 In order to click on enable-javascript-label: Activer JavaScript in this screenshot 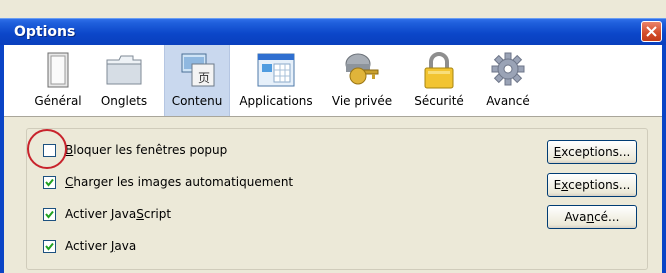, I will do `click(118, 214)`.